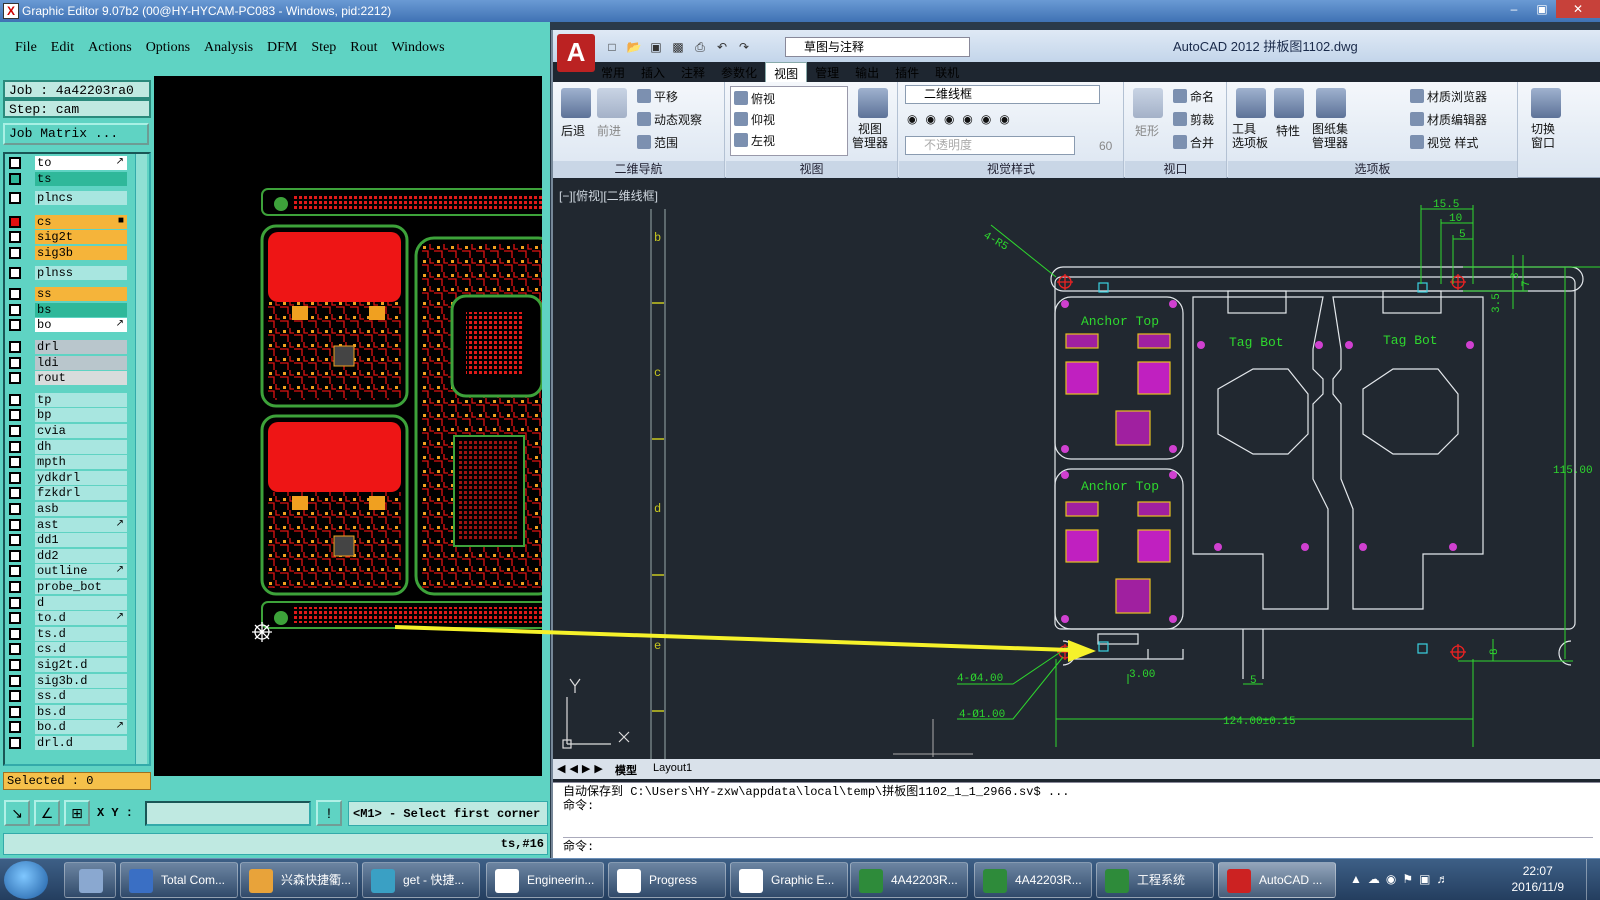 This screenshot has width=1600, height=900. I want to click on menu-rout: Rout, so click(363, 49).